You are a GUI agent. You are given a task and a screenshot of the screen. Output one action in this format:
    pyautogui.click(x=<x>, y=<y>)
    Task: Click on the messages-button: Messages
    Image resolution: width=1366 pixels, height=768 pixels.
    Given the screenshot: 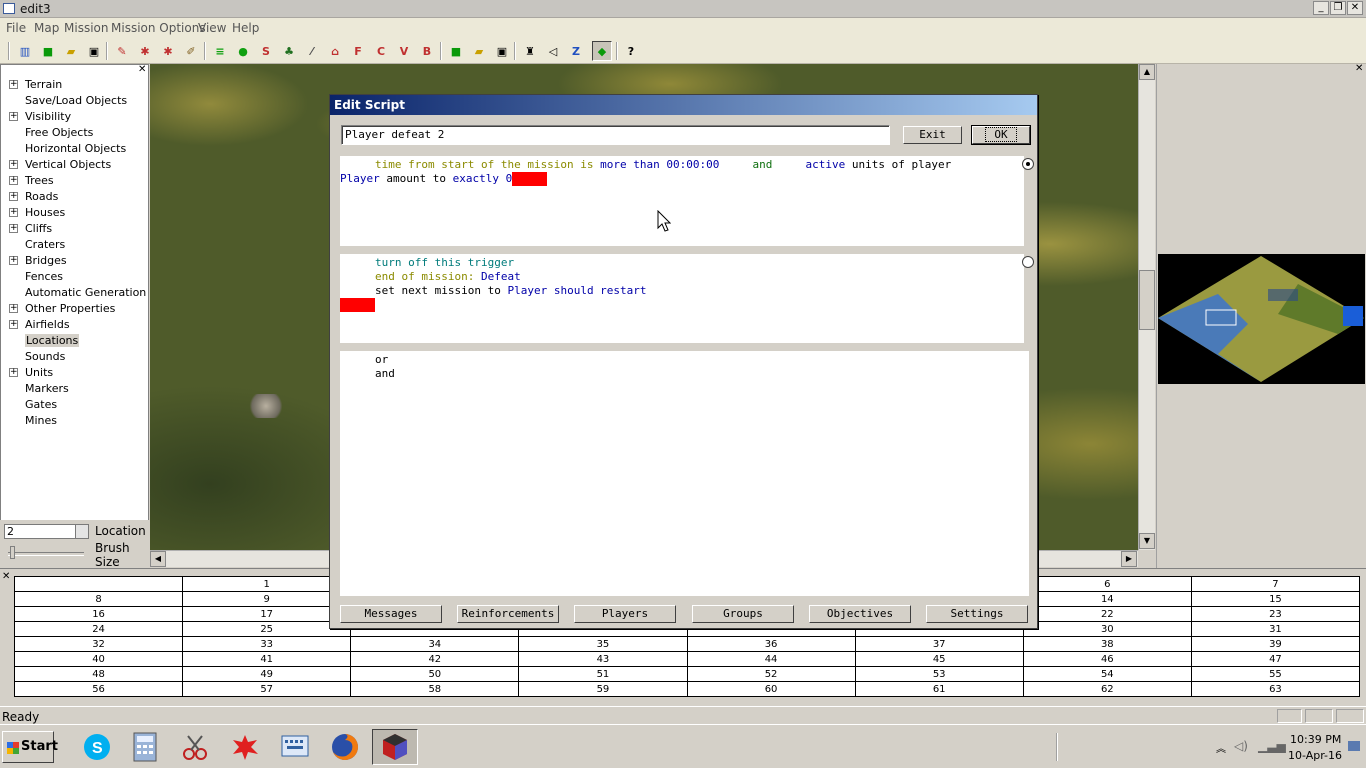 What is the action you would take?
    pyautogui.click(x=391, y=614)
    